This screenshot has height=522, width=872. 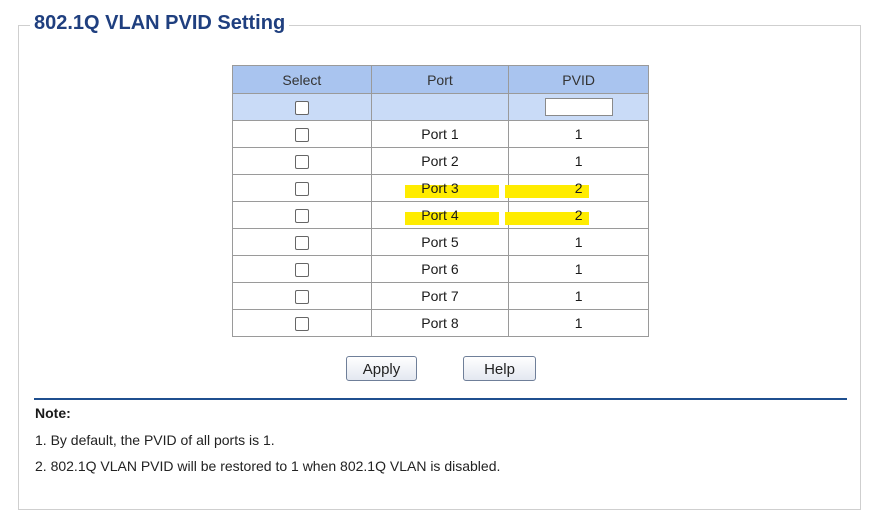 What do you see at coordinates (578, 79) in the screenshot?
I see `column-header-pvid: PVID` at bounding box center [578, 79].